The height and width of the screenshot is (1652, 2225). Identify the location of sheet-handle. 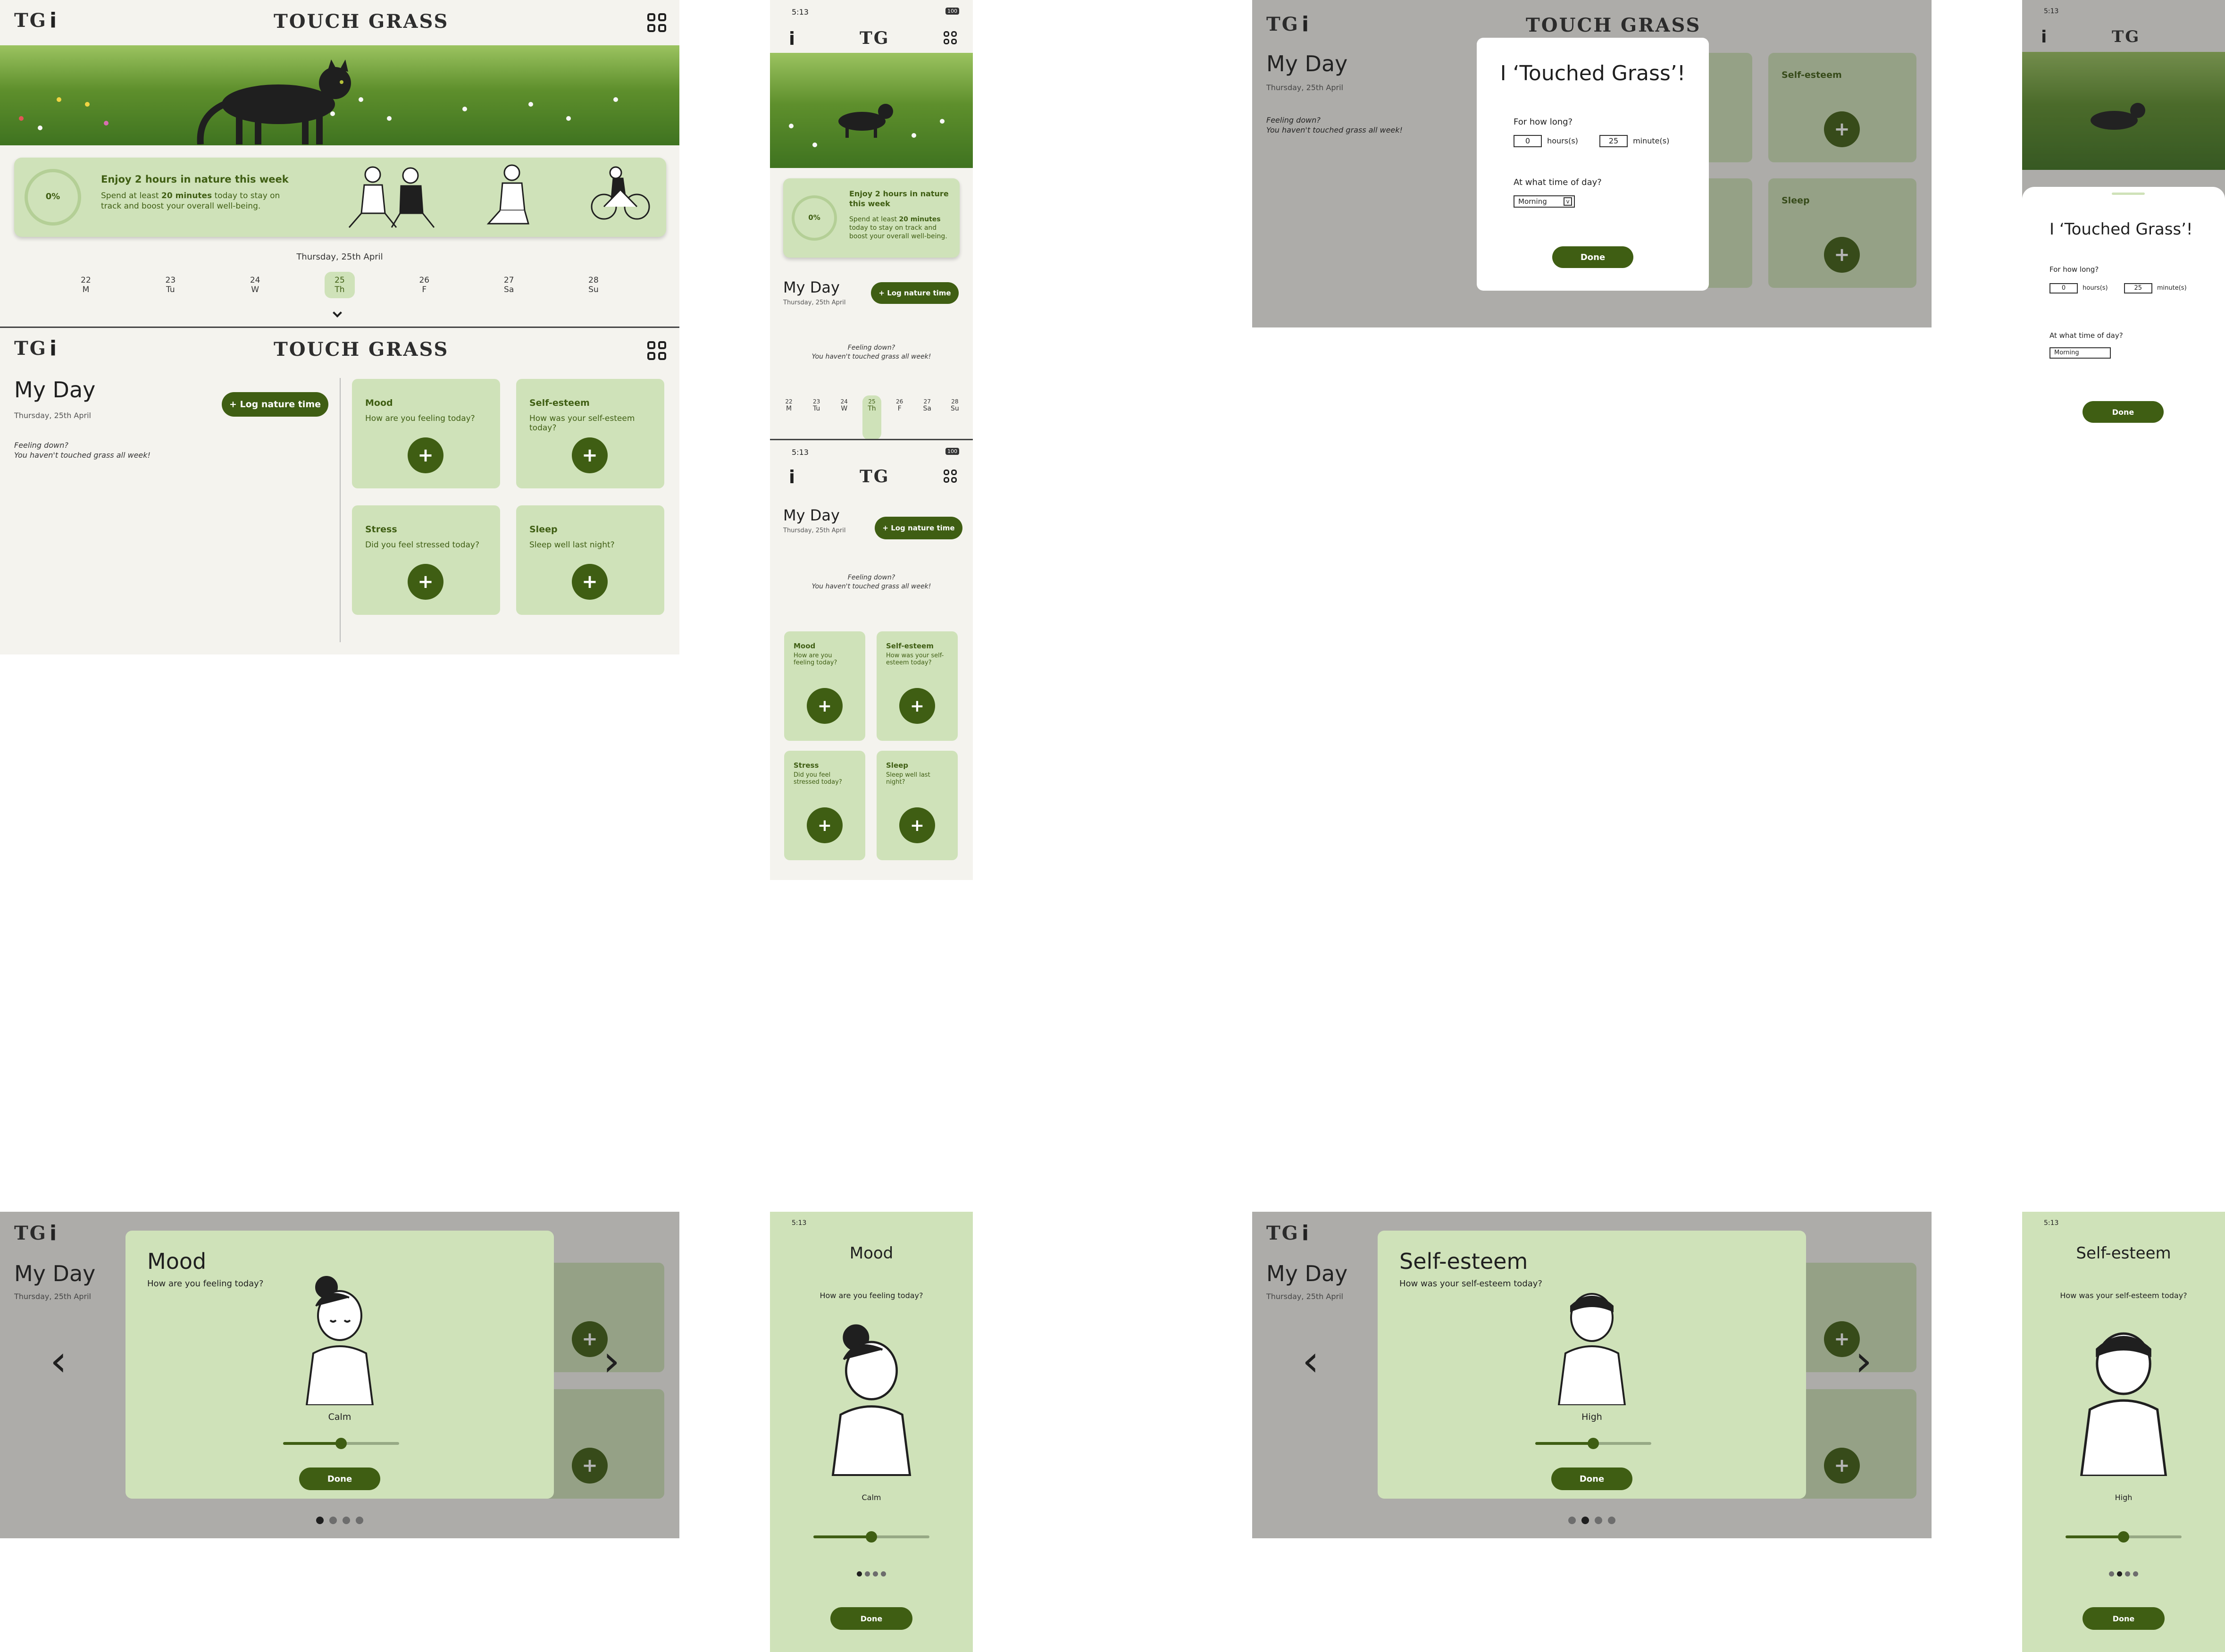
(2129, 194).